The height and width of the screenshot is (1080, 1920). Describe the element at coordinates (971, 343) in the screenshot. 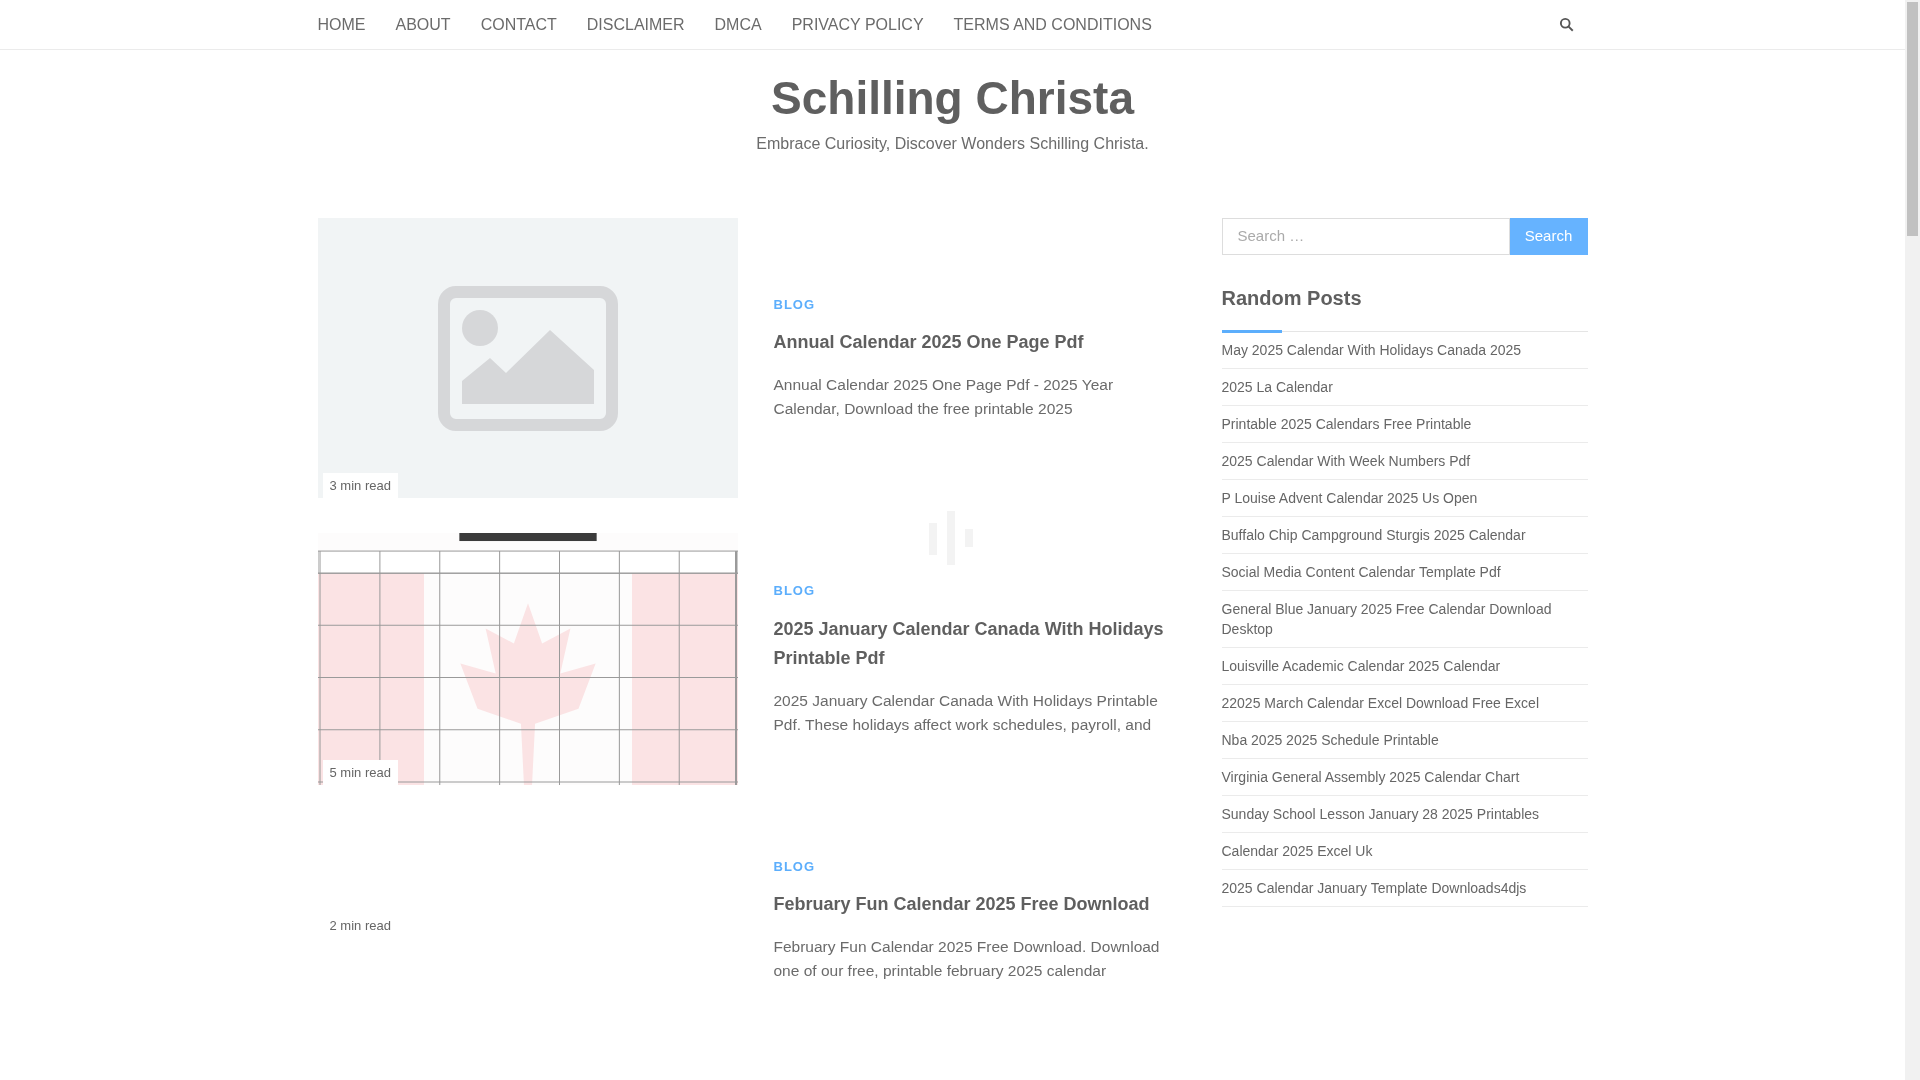

I see `post-title: Annual Calendar 2025 One Page Pdf` at that location.